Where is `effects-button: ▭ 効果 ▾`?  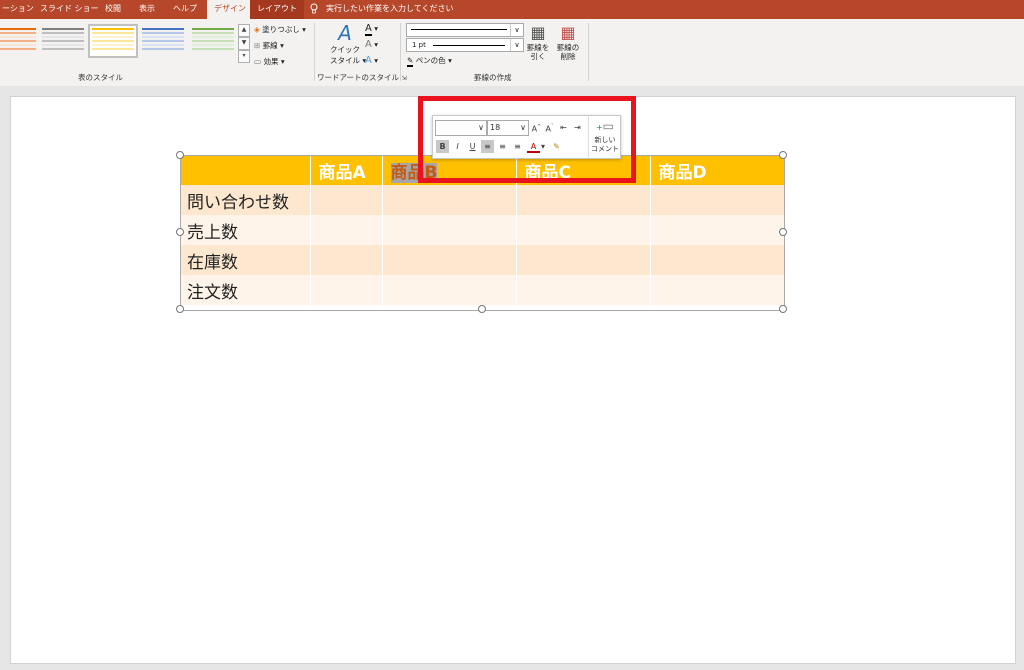
effects-button: ▭ 効果 ▾ is located at coordinates (269, 61).